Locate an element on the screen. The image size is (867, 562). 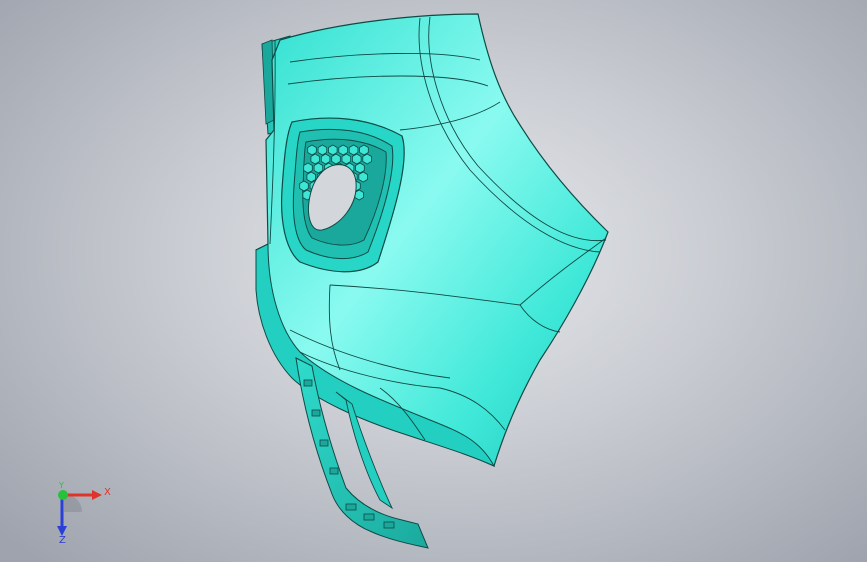
y-axis-dot is located at coordinates (63, 495).